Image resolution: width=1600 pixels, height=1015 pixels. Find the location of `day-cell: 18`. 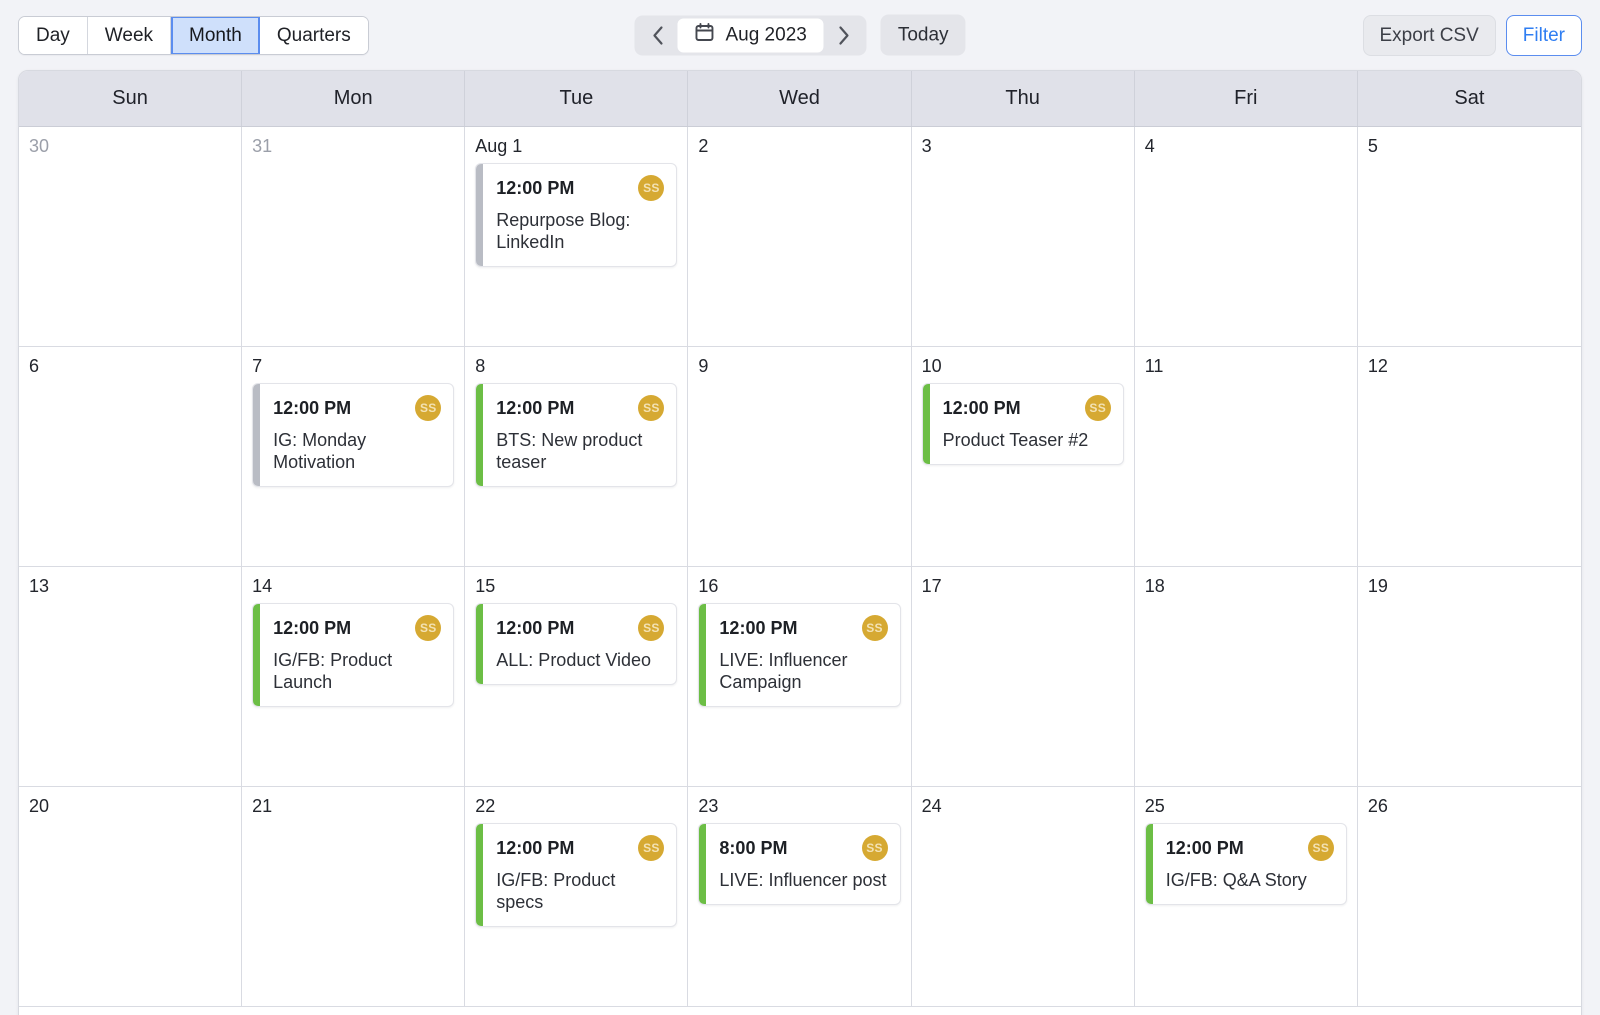

day-cell: 18 is located at coordinates (1246, 676).